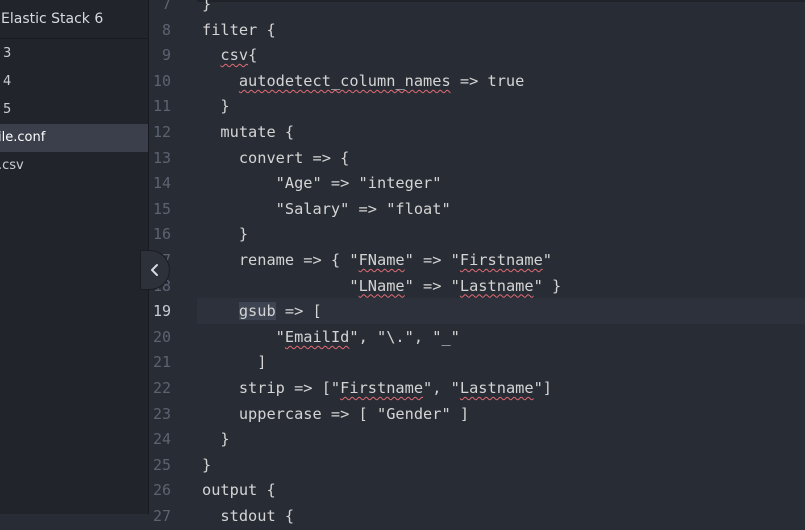 The image size is (805, 530). I want to click on line-number-active: 19, so click(161, 311).